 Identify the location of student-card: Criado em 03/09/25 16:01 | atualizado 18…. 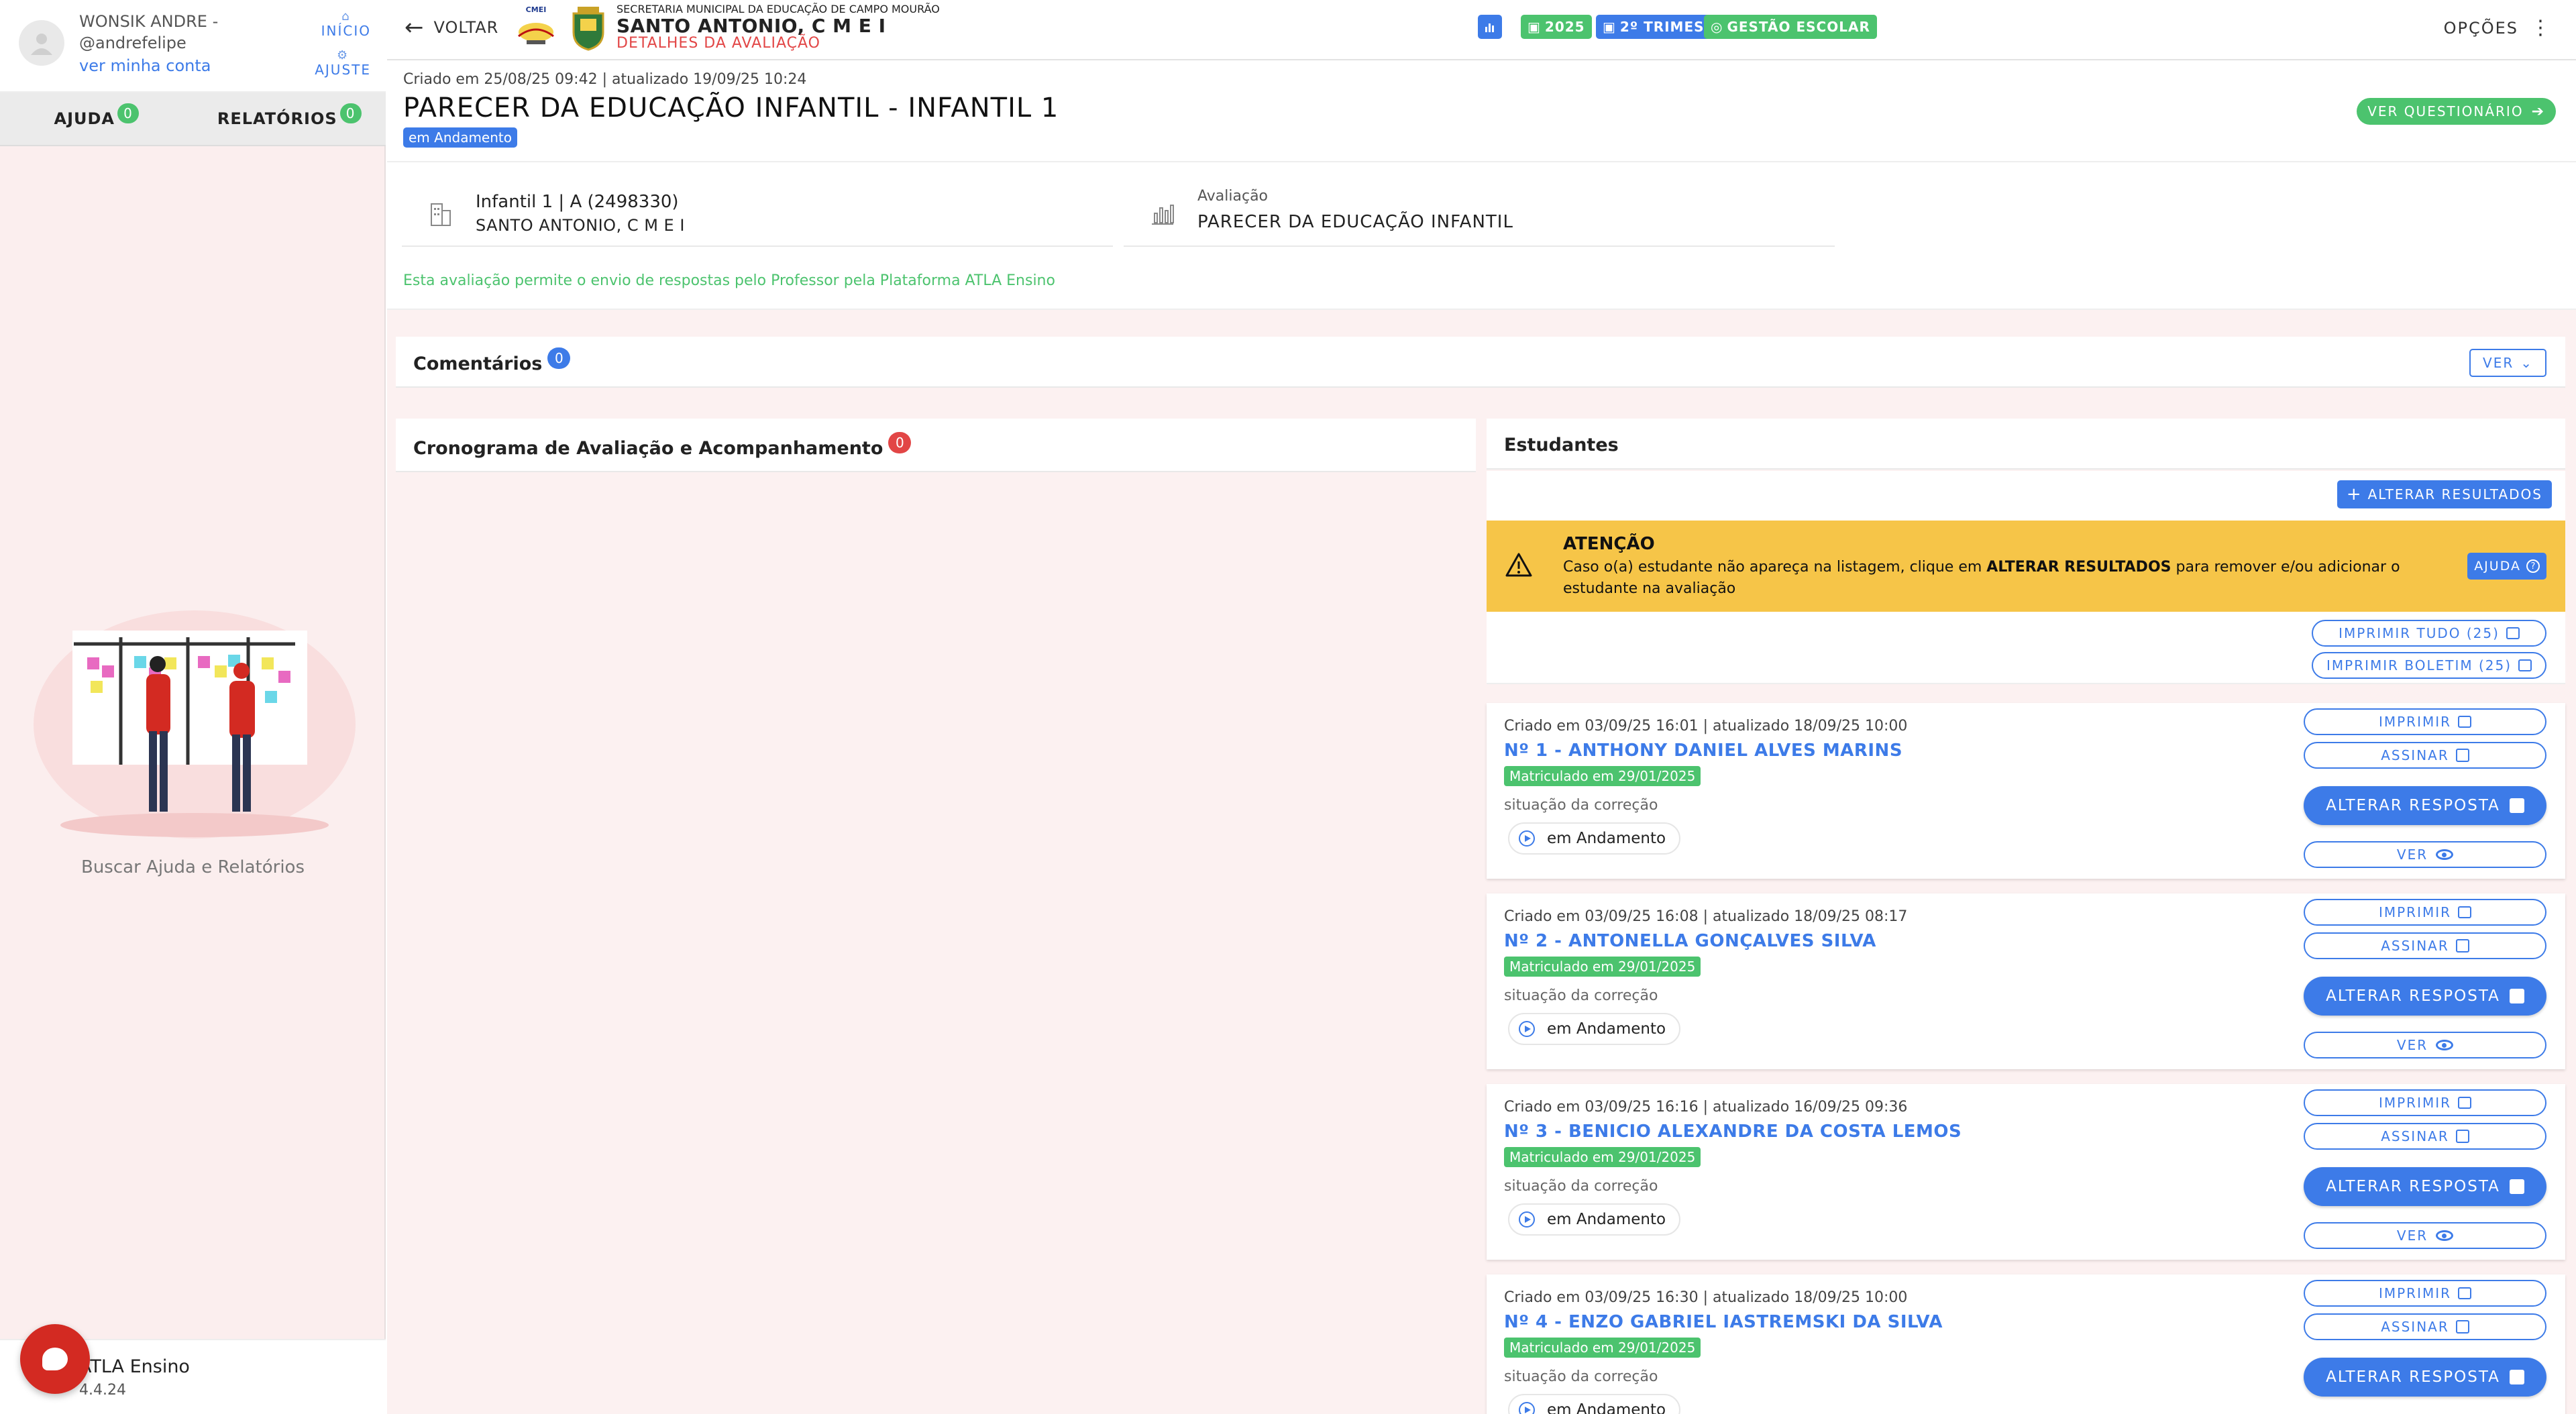
(2026, 791).